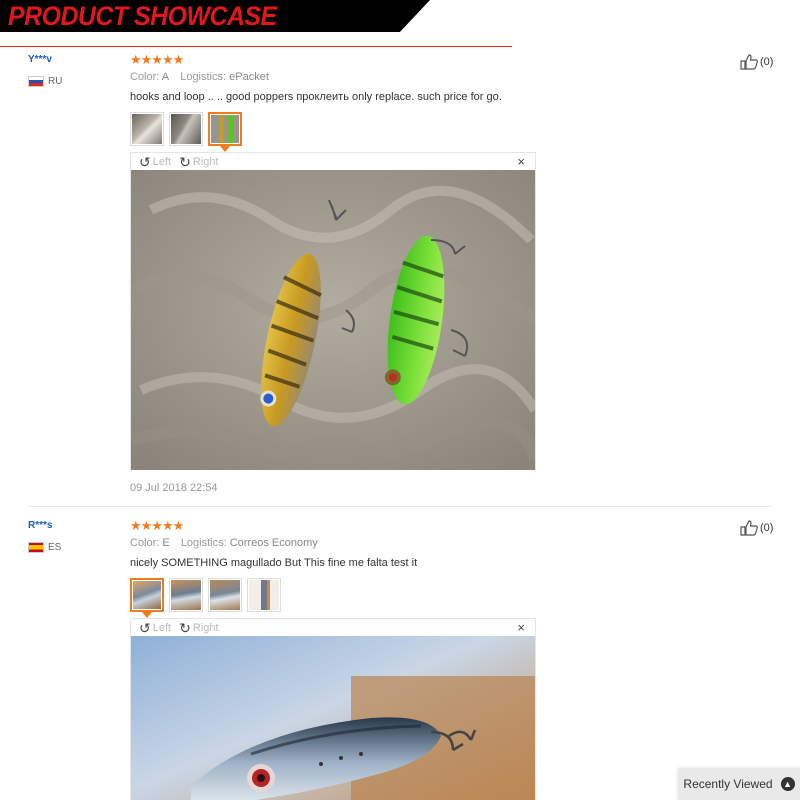 The width and height of the screenshot is (800, 800). What do you see at coordinates (787, 784) in the screenshot?
I see `chevron-up-icon: ▲` at bounding box center [787, 784].